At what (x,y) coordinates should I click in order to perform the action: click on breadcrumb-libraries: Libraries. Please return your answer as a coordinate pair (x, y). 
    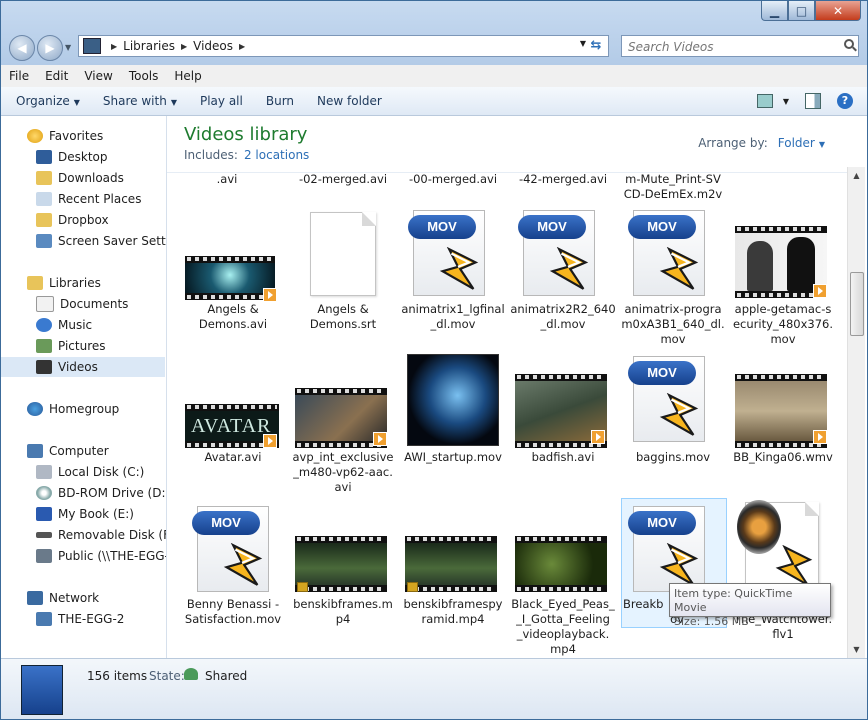
    Looking at the image, I should click on (149, 46).